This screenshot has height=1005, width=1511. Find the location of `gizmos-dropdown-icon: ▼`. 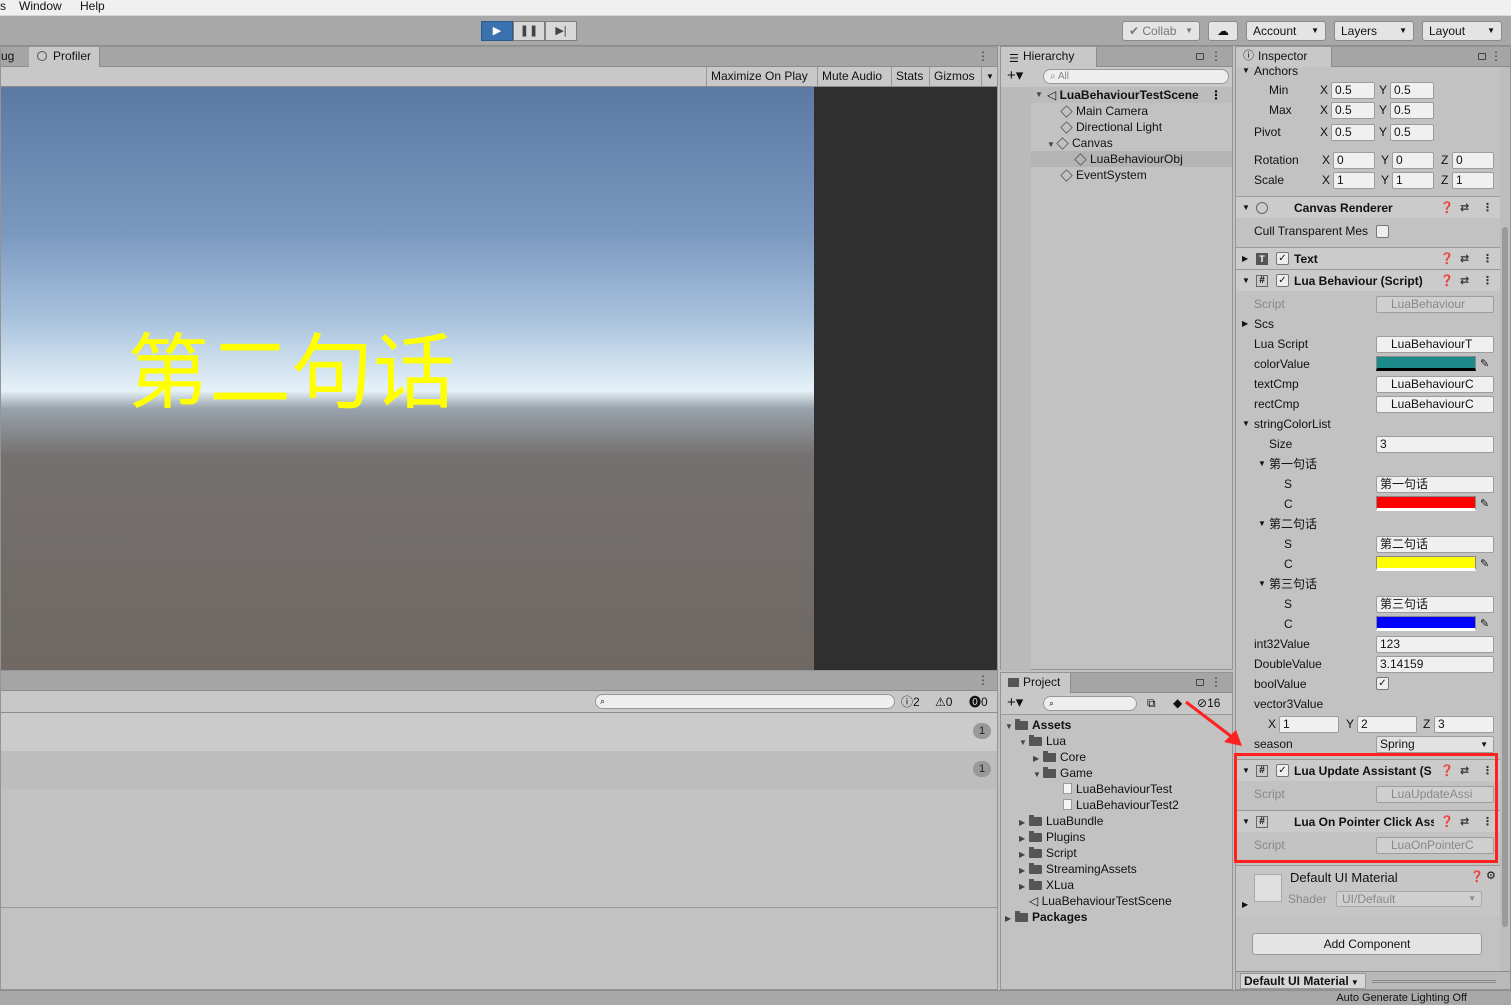

gizmos-dropdown-icon: ▼ is located at coordinates (987, 76).